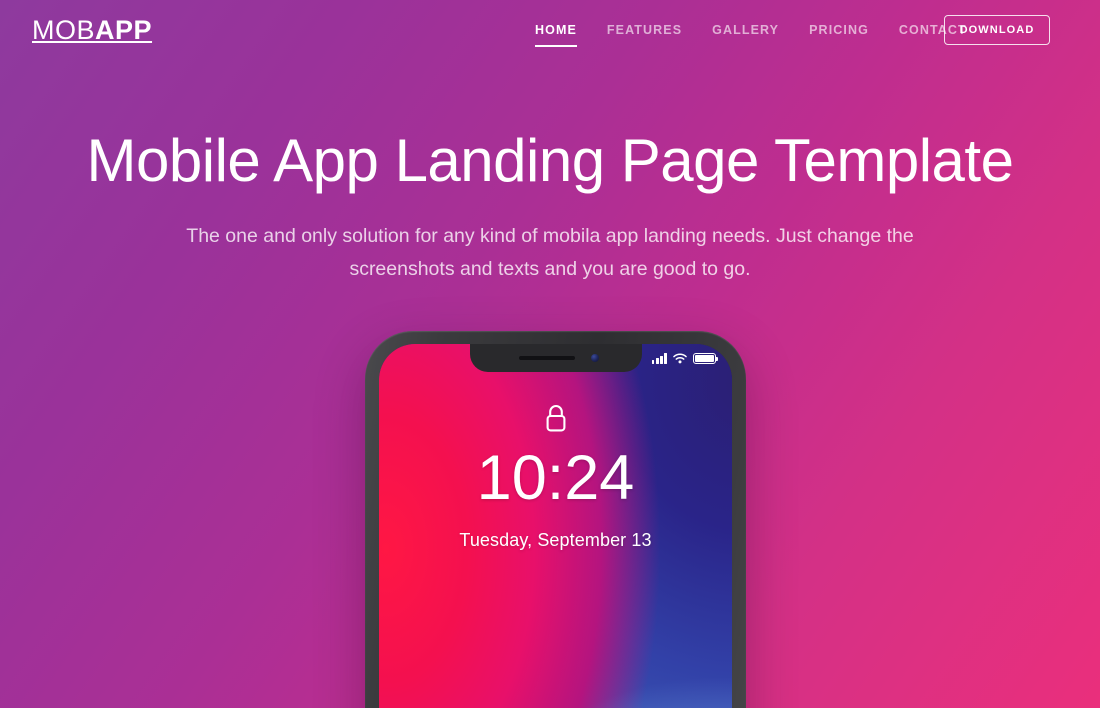 Image resolution: width=1100 pixels, height=708 pixels. Describe the element at coordinates (594, 358) in the screenshot. I see `front-camera-icon` at that location.